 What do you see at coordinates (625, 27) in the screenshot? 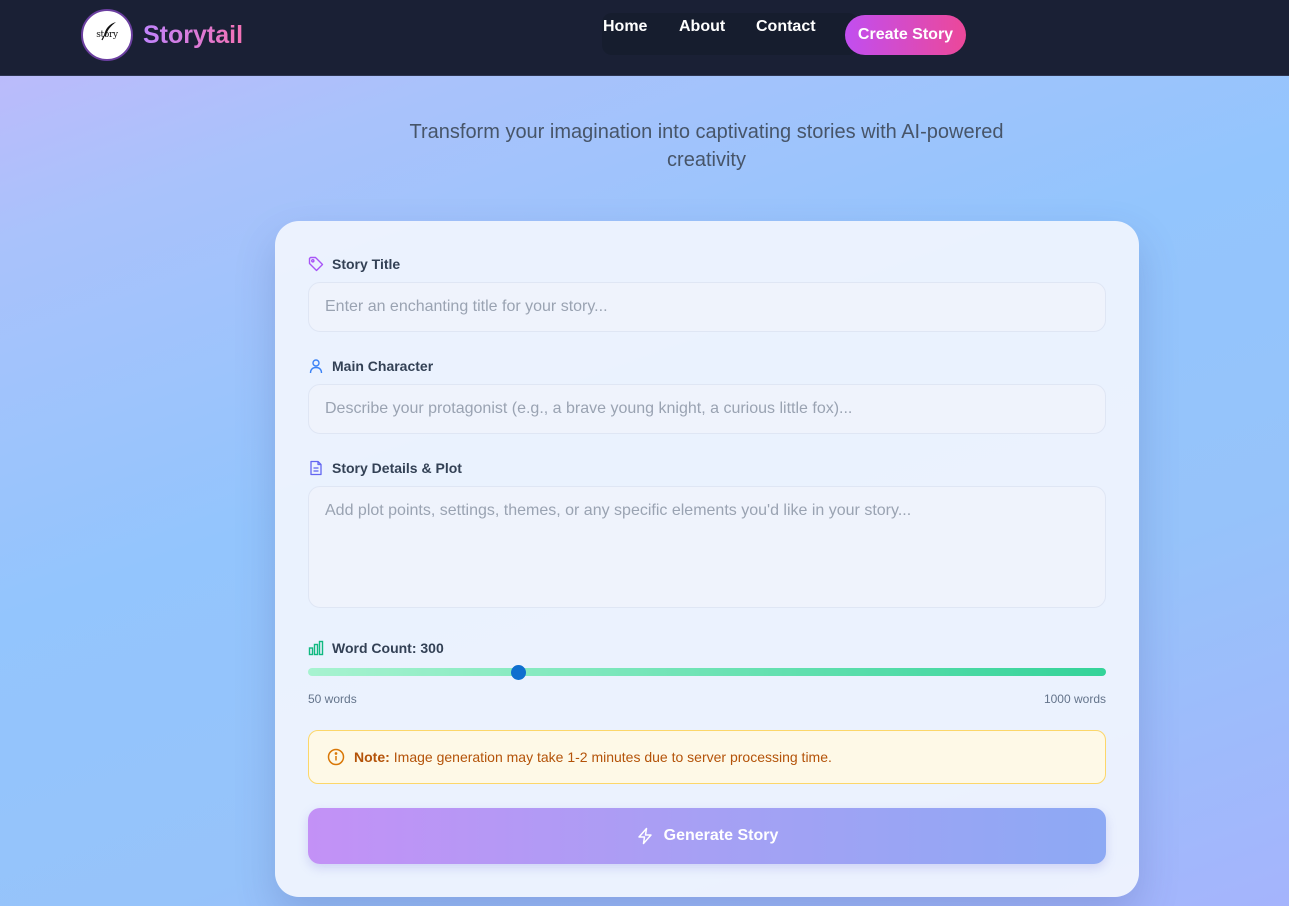
I see `nav-link-home: Home` at bounding box center [625, 27].